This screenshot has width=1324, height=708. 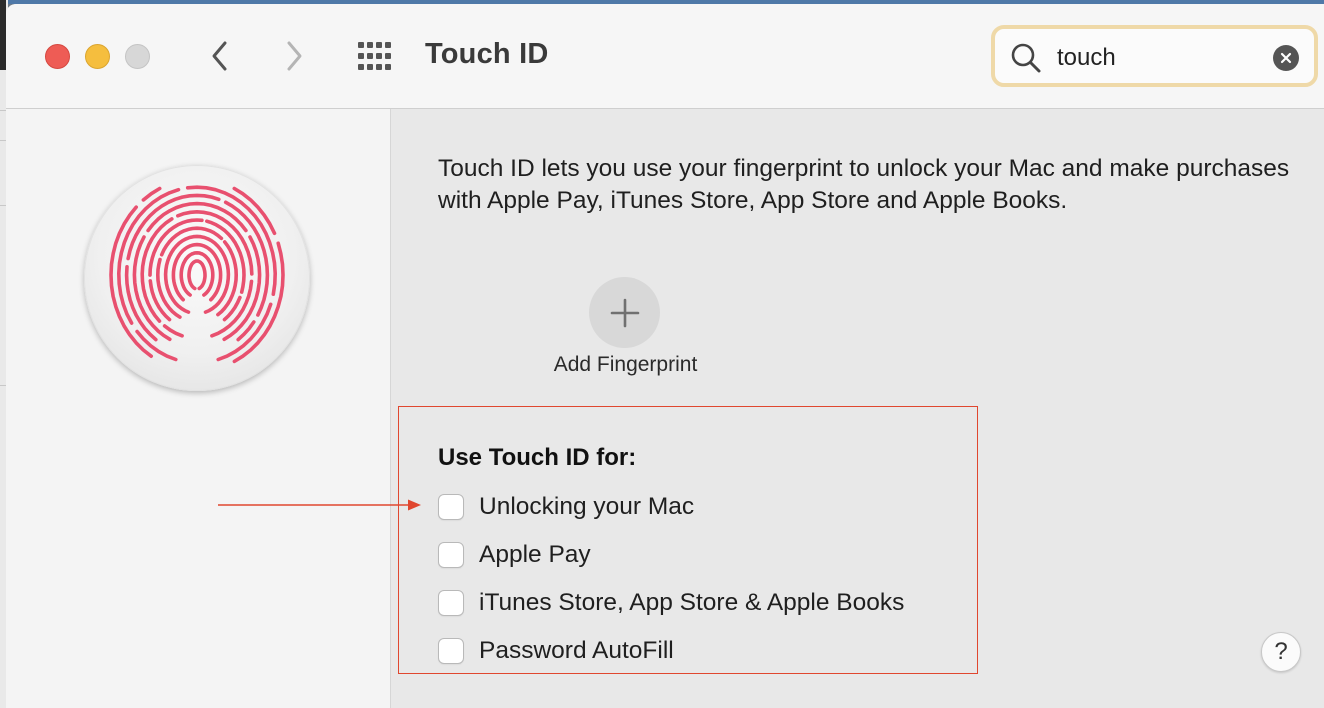 I want to click on clear-icon, so click(x=1286, y=58).